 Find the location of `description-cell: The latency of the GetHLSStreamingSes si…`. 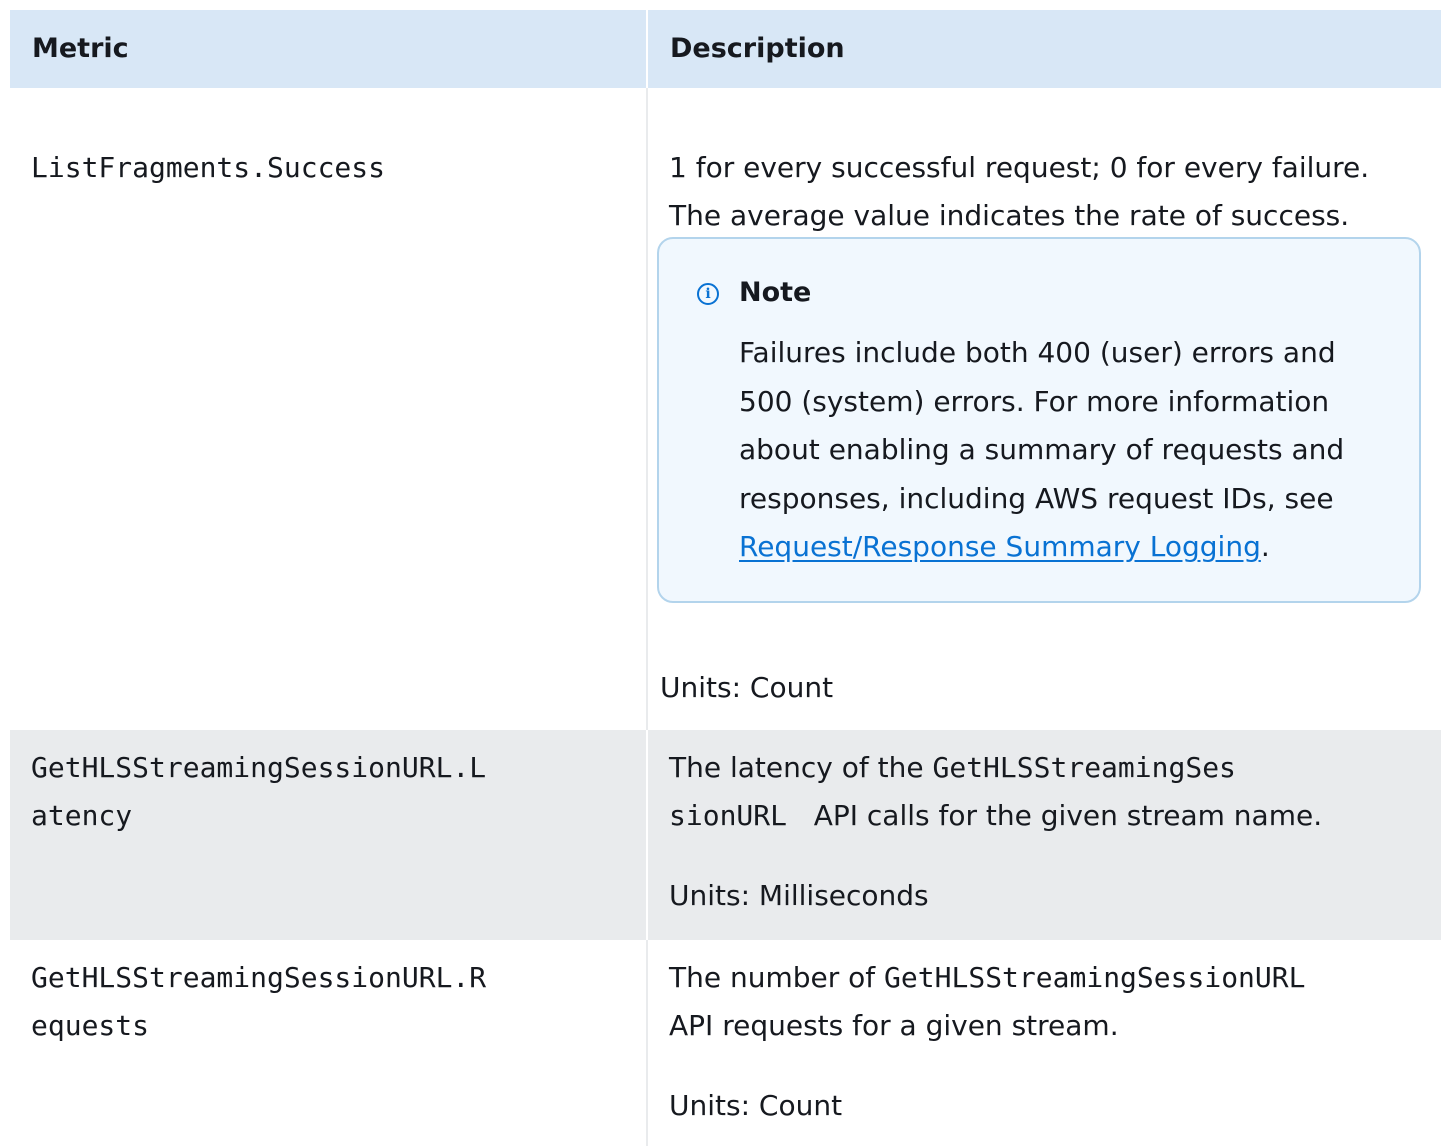

description-cell: The latency of the GetHLSStreamingSes si… is located at coordinates (1044, 835).